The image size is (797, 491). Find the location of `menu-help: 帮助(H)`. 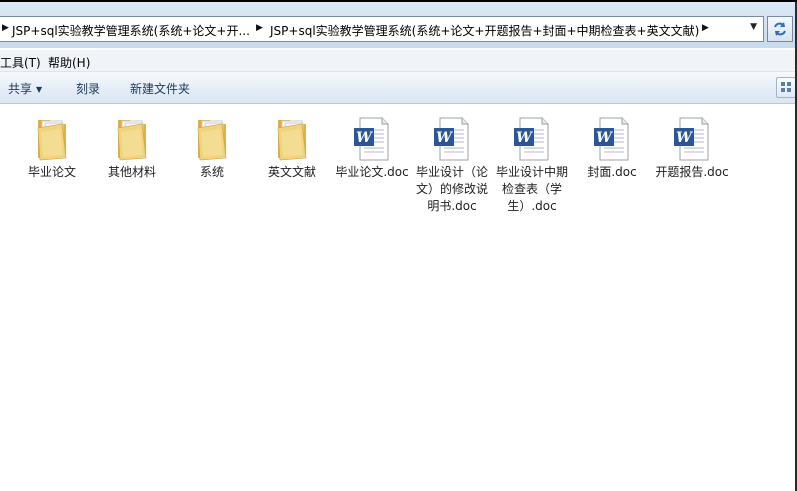

menu-help: 帮助(H) is located at coordinates (69, 62).